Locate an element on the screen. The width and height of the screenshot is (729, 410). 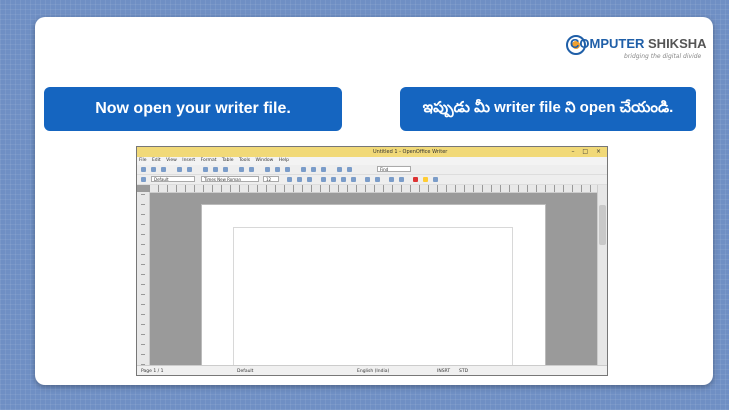
formatting-toolbar: Default Times New Roman 12 is located at coordinates (372, 180).